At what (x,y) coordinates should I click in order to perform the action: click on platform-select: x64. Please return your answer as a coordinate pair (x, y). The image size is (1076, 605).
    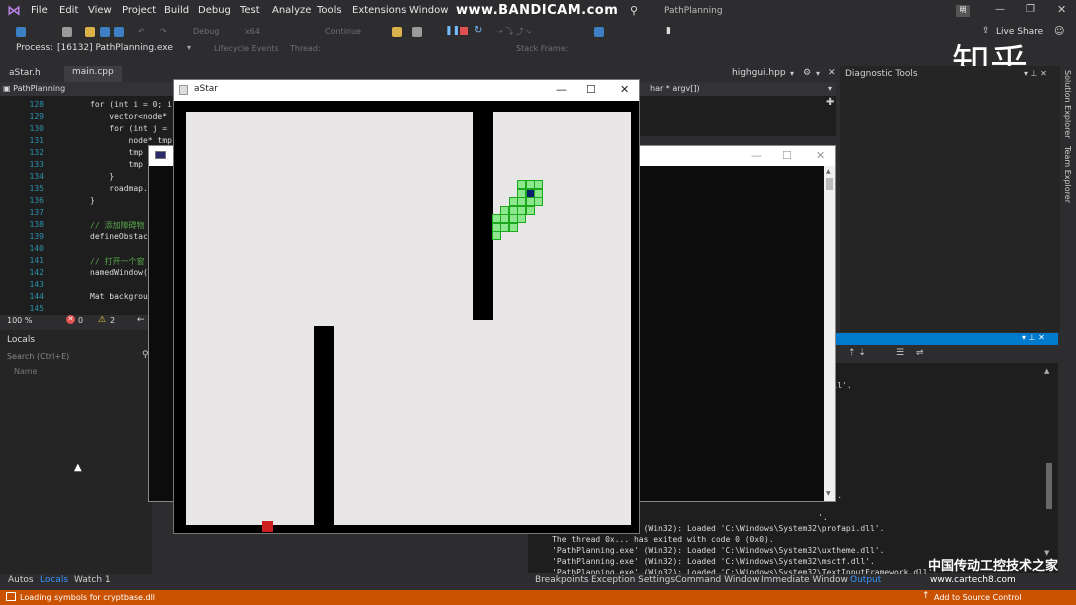
    Looking at the image, I should click on (252, 31).